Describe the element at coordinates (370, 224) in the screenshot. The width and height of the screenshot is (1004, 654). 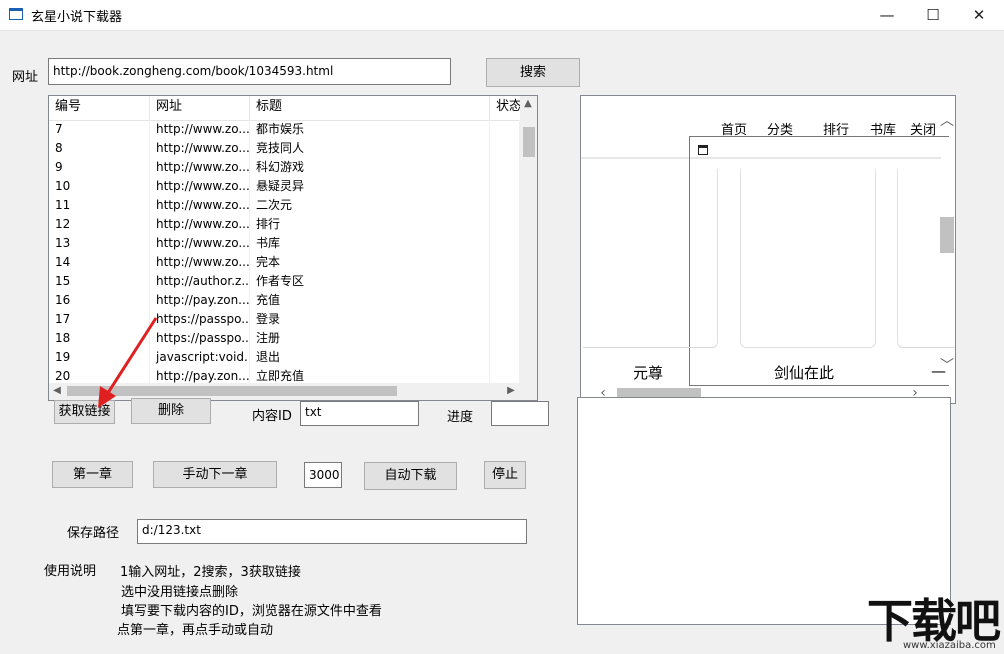
I see `table-cell-title: 排行` at that location.